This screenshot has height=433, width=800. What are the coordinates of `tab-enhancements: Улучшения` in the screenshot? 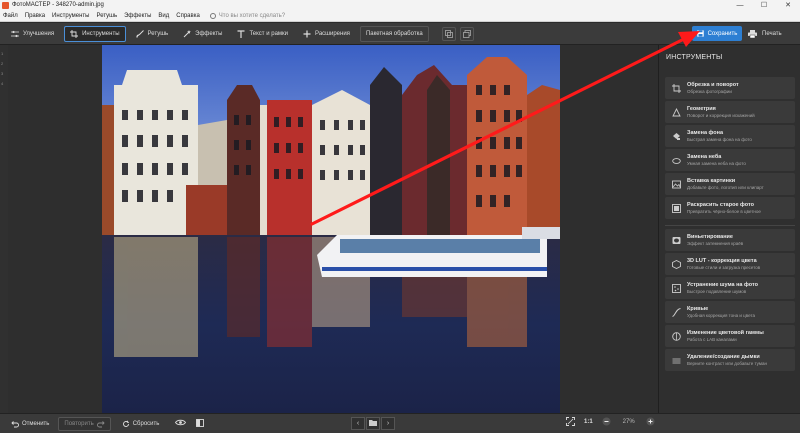 It's located at (32, 34).